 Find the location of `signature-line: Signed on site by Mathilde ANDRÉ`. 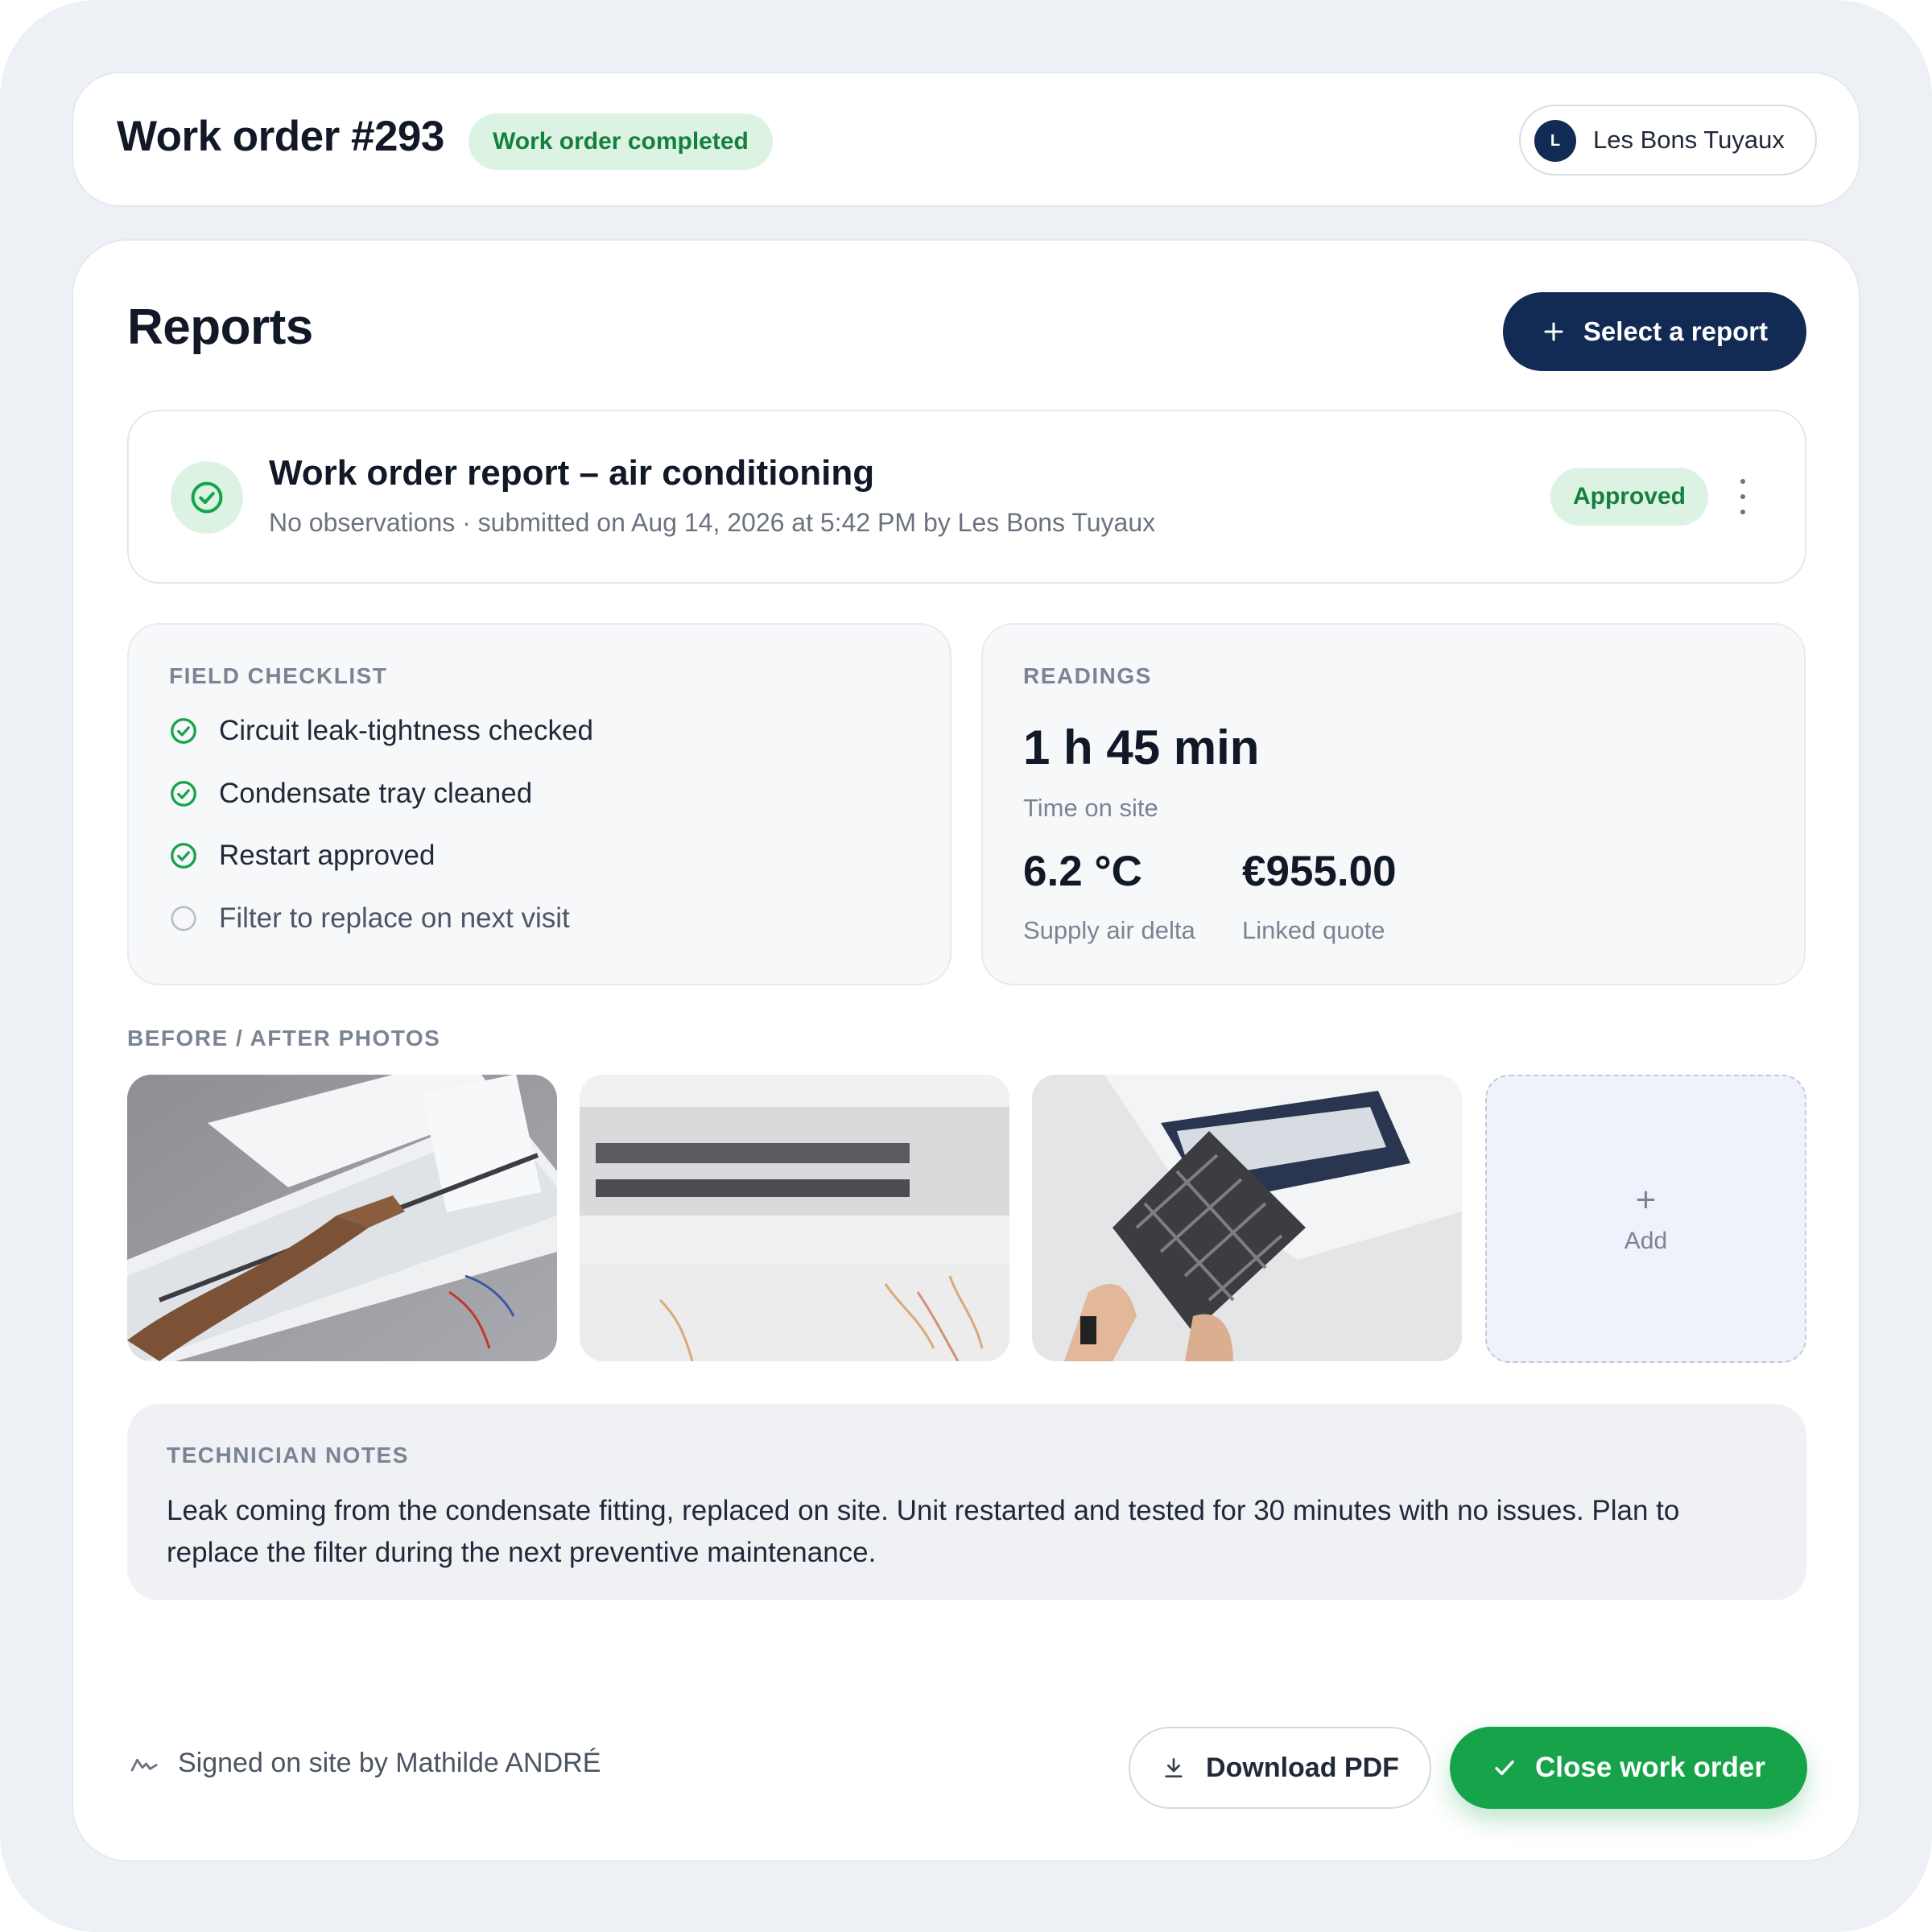

signature-line: Signed on site by Mathilde ANDRÉ is located at coordinates (365, 1764).